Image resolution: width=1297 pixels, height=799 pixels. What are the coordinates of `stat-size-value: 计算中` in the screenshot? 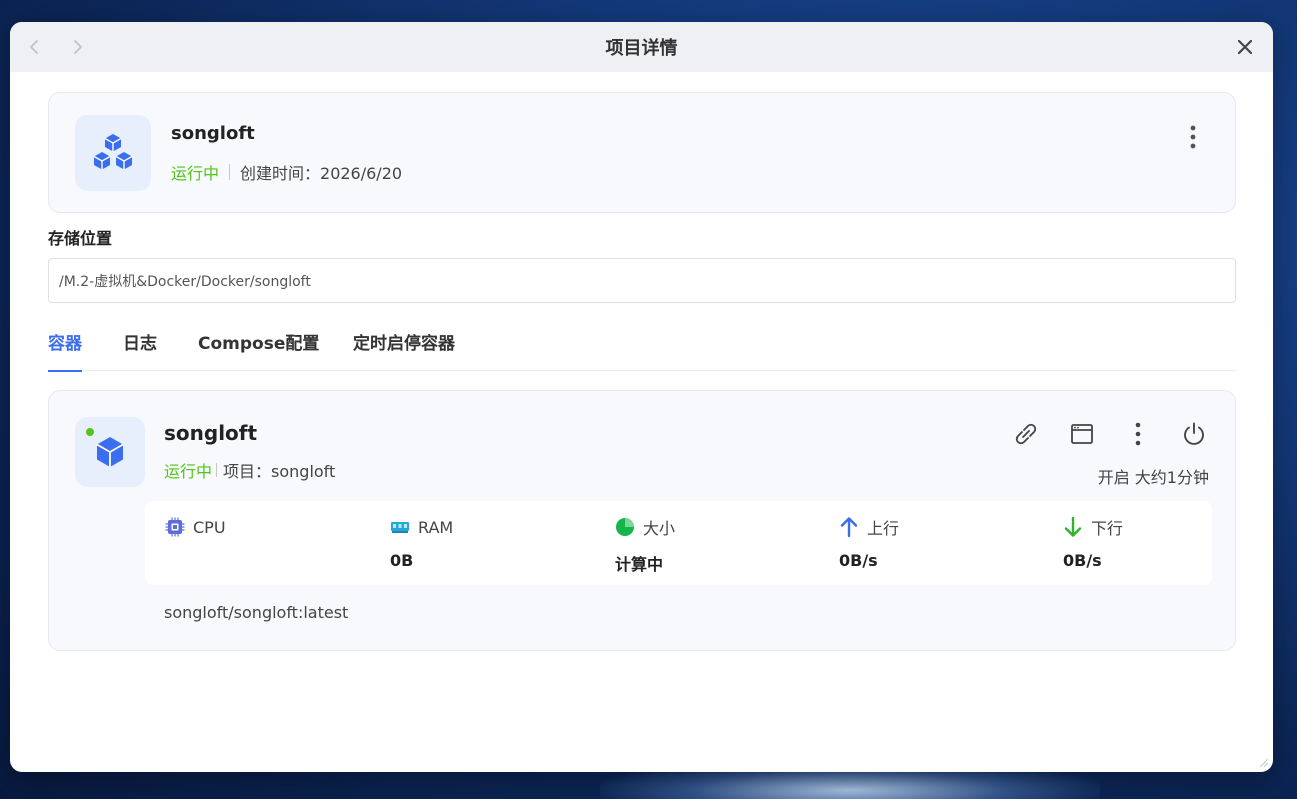 It's located at (639, 564).